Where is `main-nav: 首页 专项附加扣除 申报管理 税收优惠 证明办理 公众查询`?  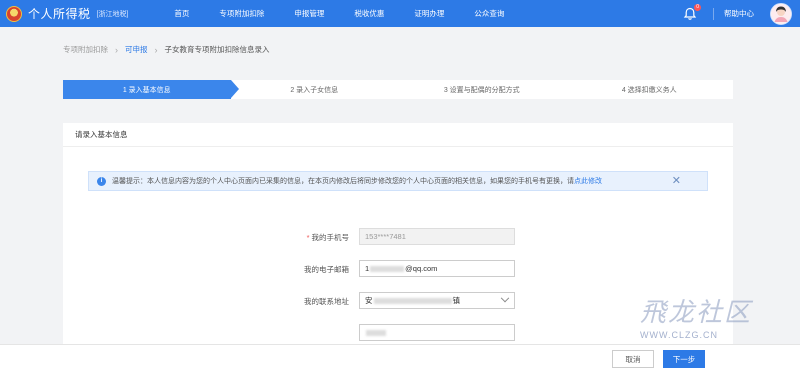 main-nav: 首页 专项附加扣除 申报管理 税收优惠 证明办理 公众查询 is located at coordinates (354, 13).